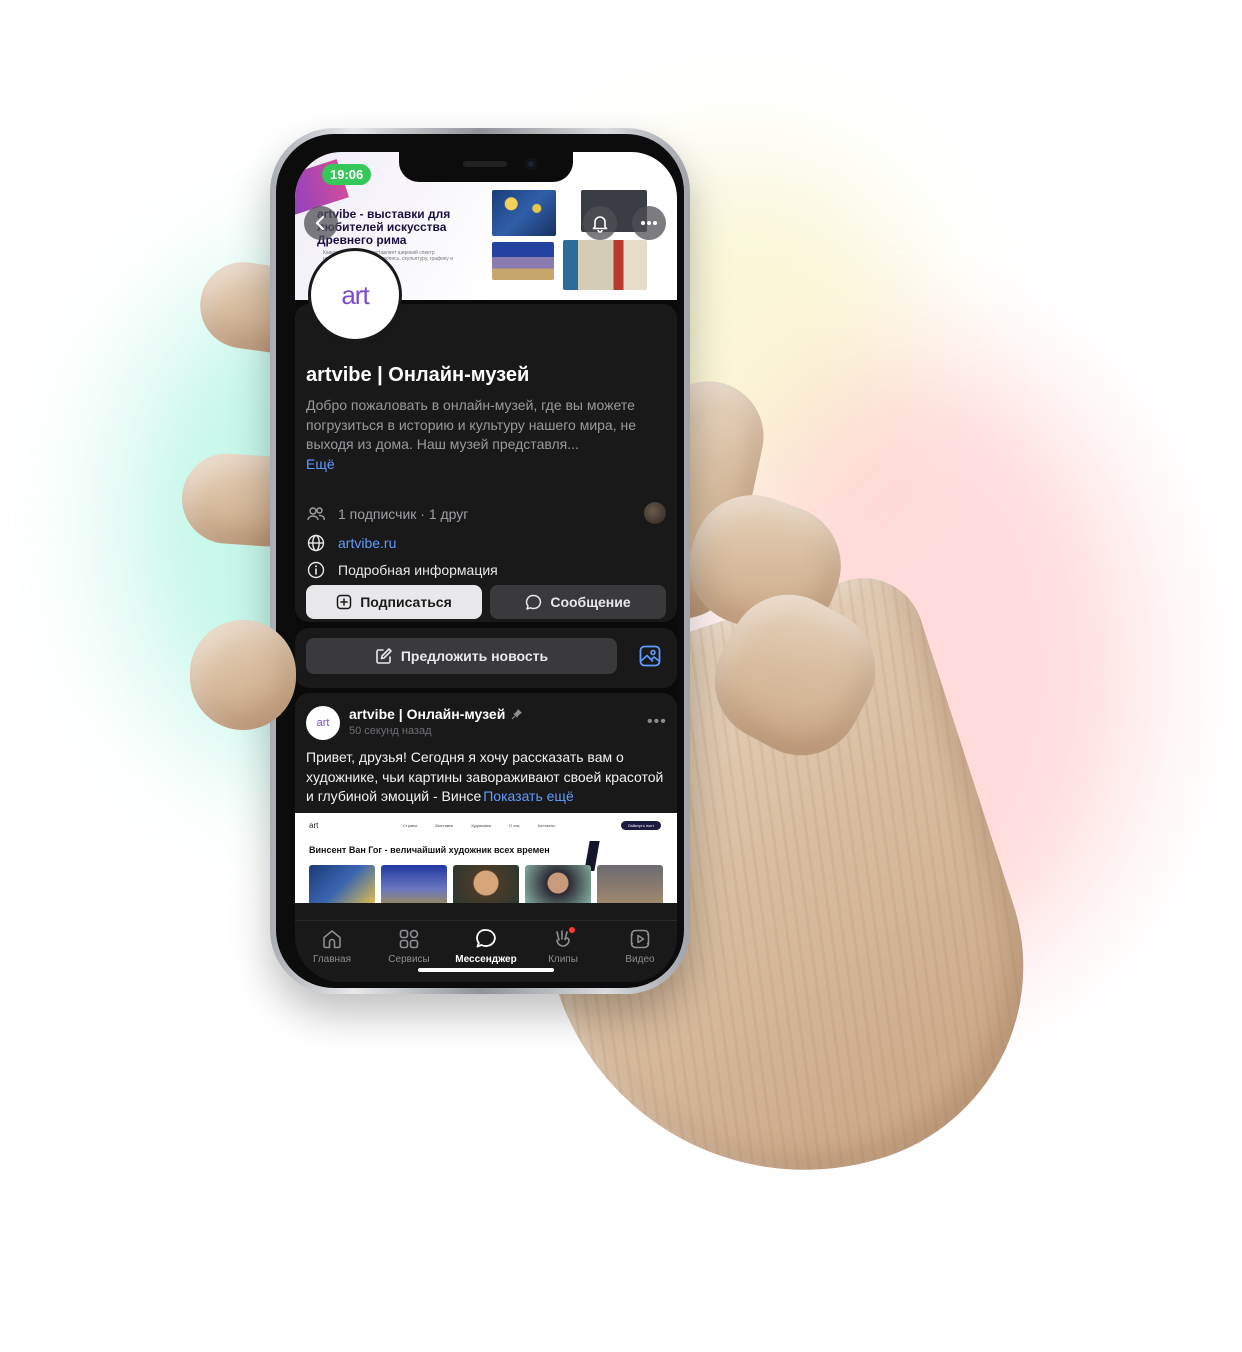  I want to click on network-label: LTE, so click(625, 174).